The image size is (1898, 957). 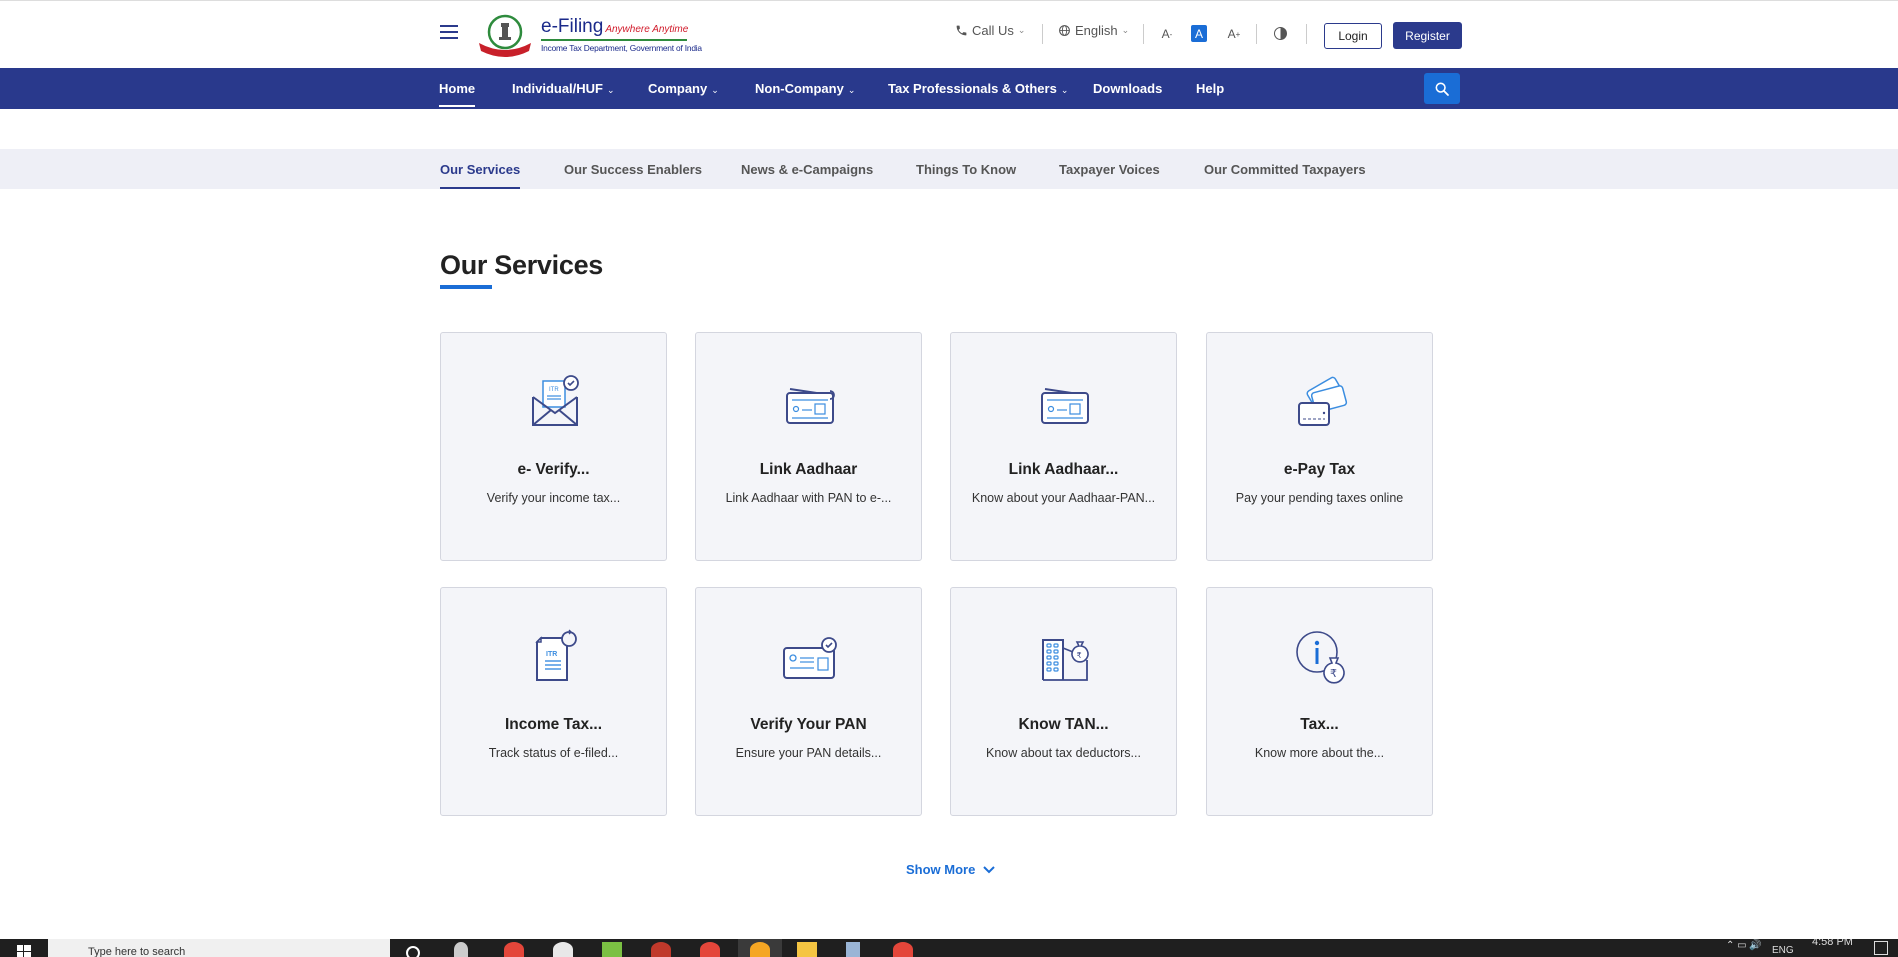 What do you see at coordinates (24, 951) in the screenshot?
I see `windows-logo-icon` at bounding box center [24, 951].